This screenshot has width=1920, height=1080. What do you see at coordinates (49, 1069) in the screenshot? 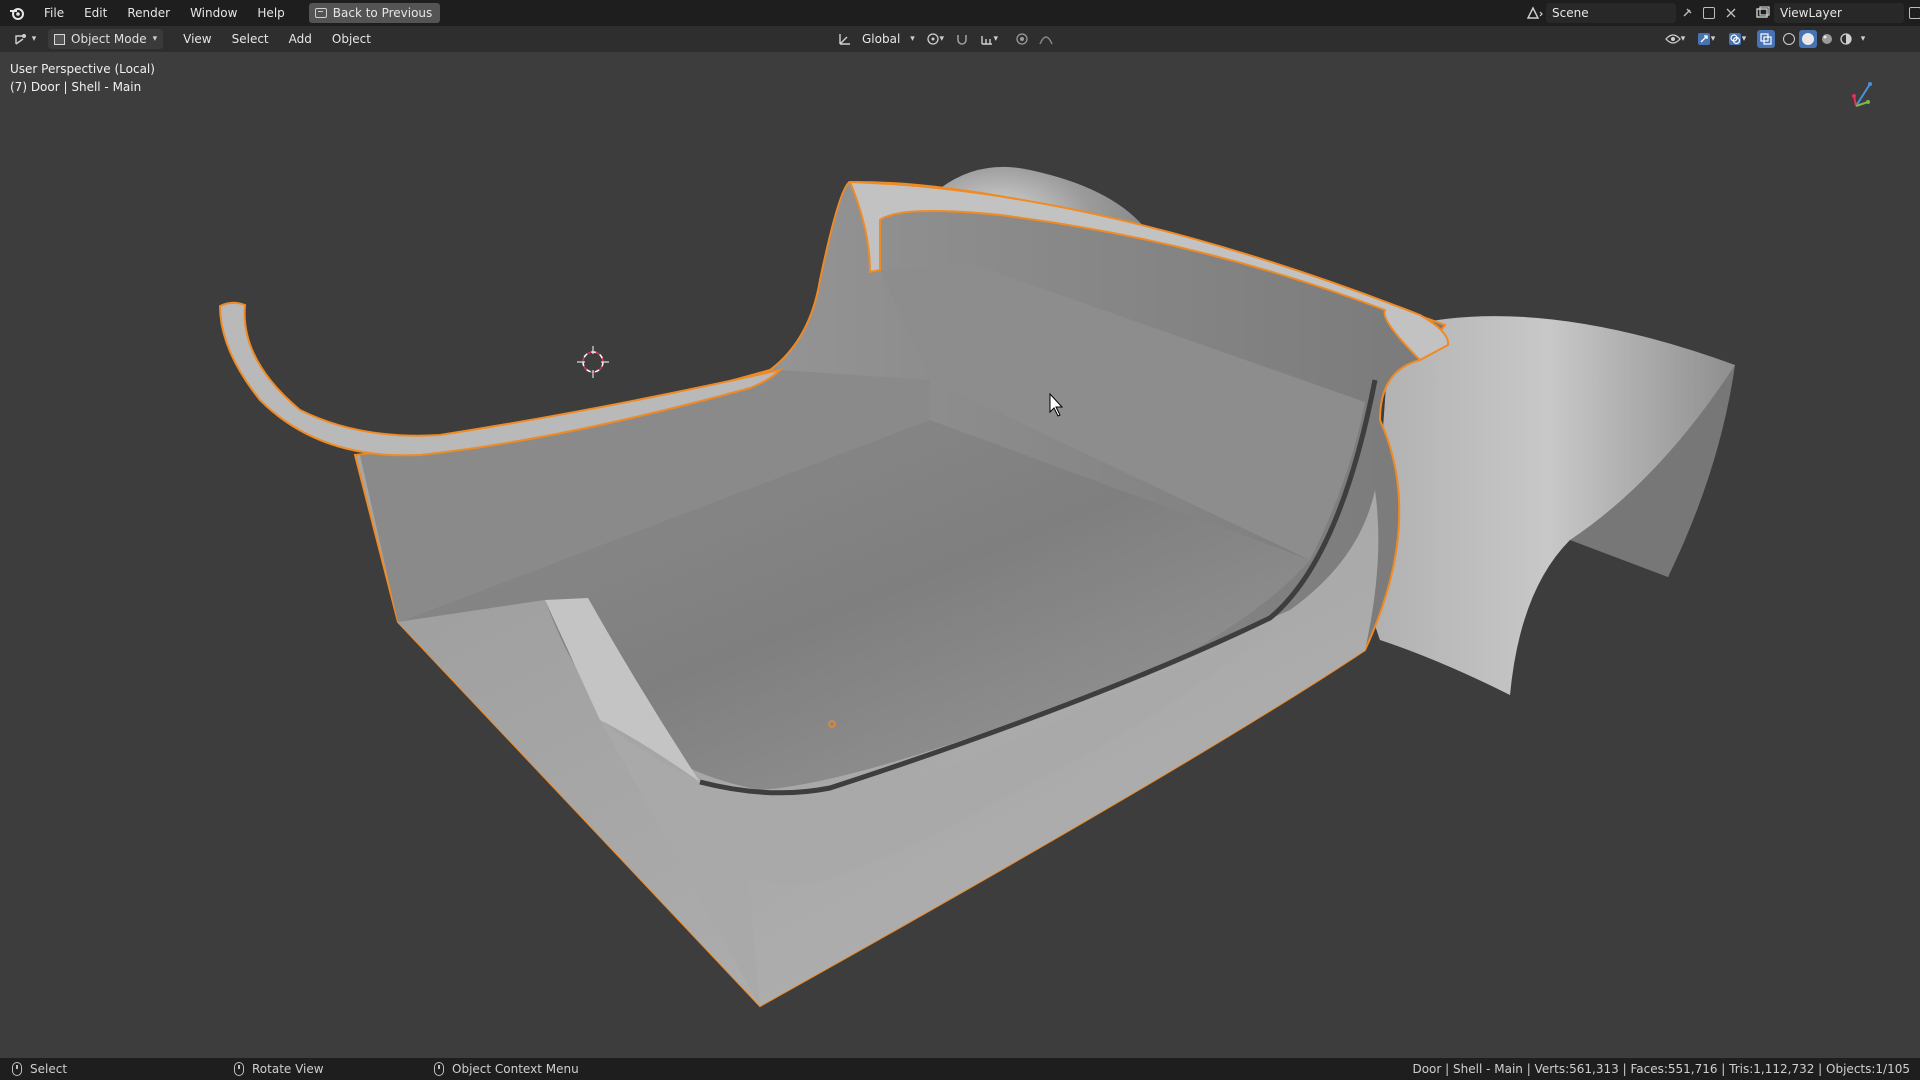
I see `status-select-label: Select` at bounding box center [49, 1069].